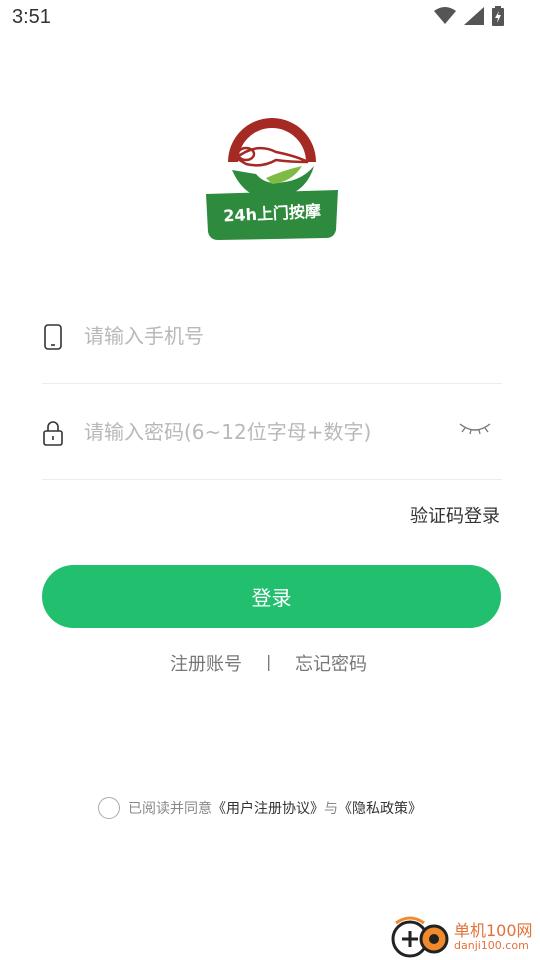  I want to click on register-link: 注册账号, so click(206, 663).